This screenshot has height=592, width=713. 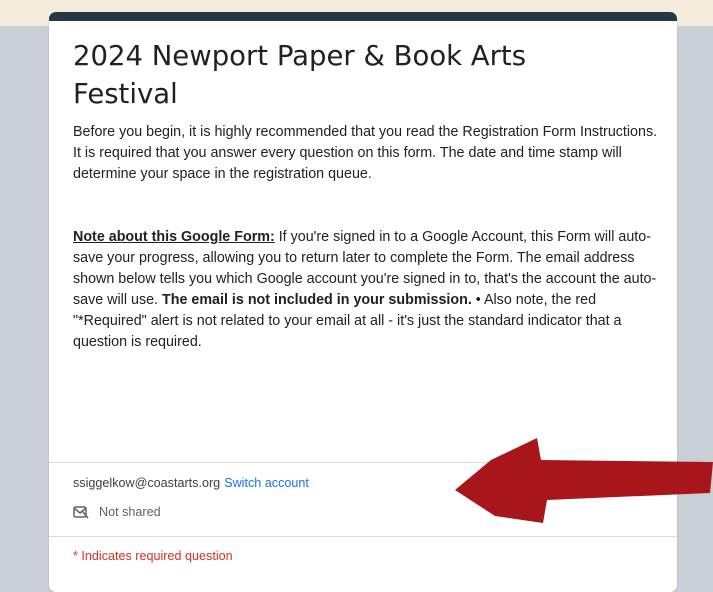 I want to click on divider-bottom, so click(x=363, y=536).